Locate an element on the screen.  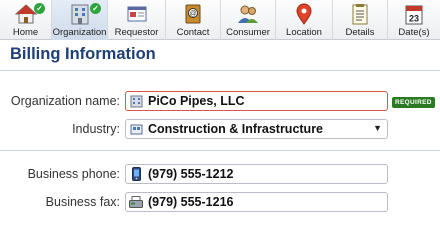
requestor-icon is located at coordinates (137, 14).